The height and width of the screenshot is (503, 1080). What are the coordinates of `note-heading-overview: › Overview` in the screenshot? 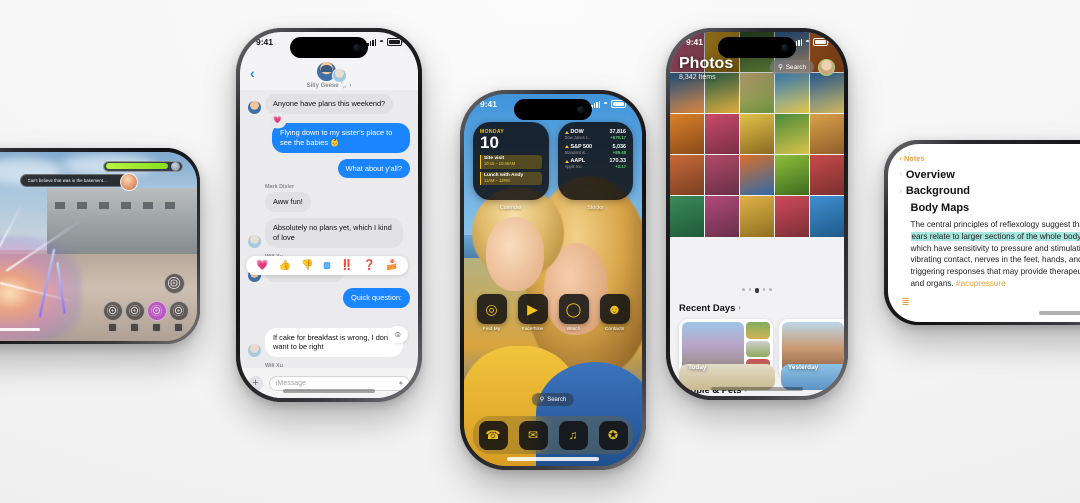 It's located at (990, 176).